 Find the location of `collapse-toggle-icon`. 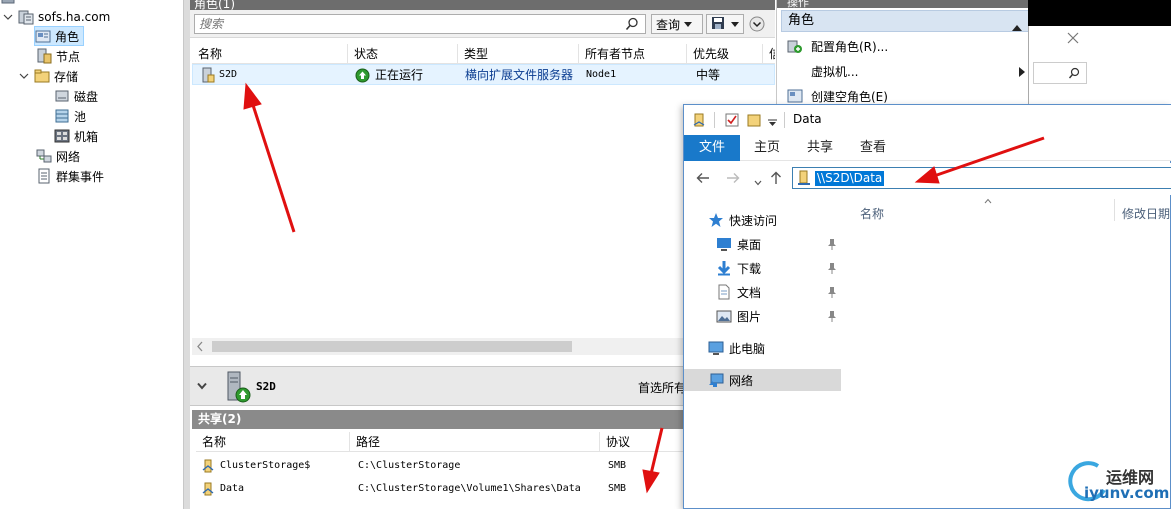

collapse-toggle-icon is located at coordinates (757, 25).